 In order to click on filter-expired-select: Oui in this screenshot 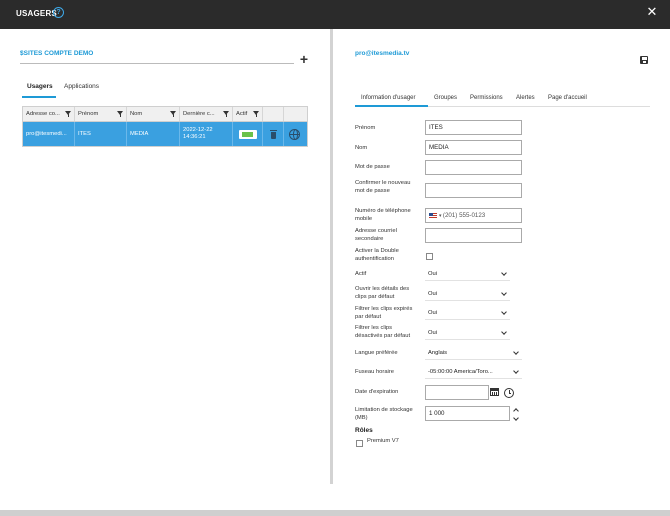, I will do `click(467, 313)`.